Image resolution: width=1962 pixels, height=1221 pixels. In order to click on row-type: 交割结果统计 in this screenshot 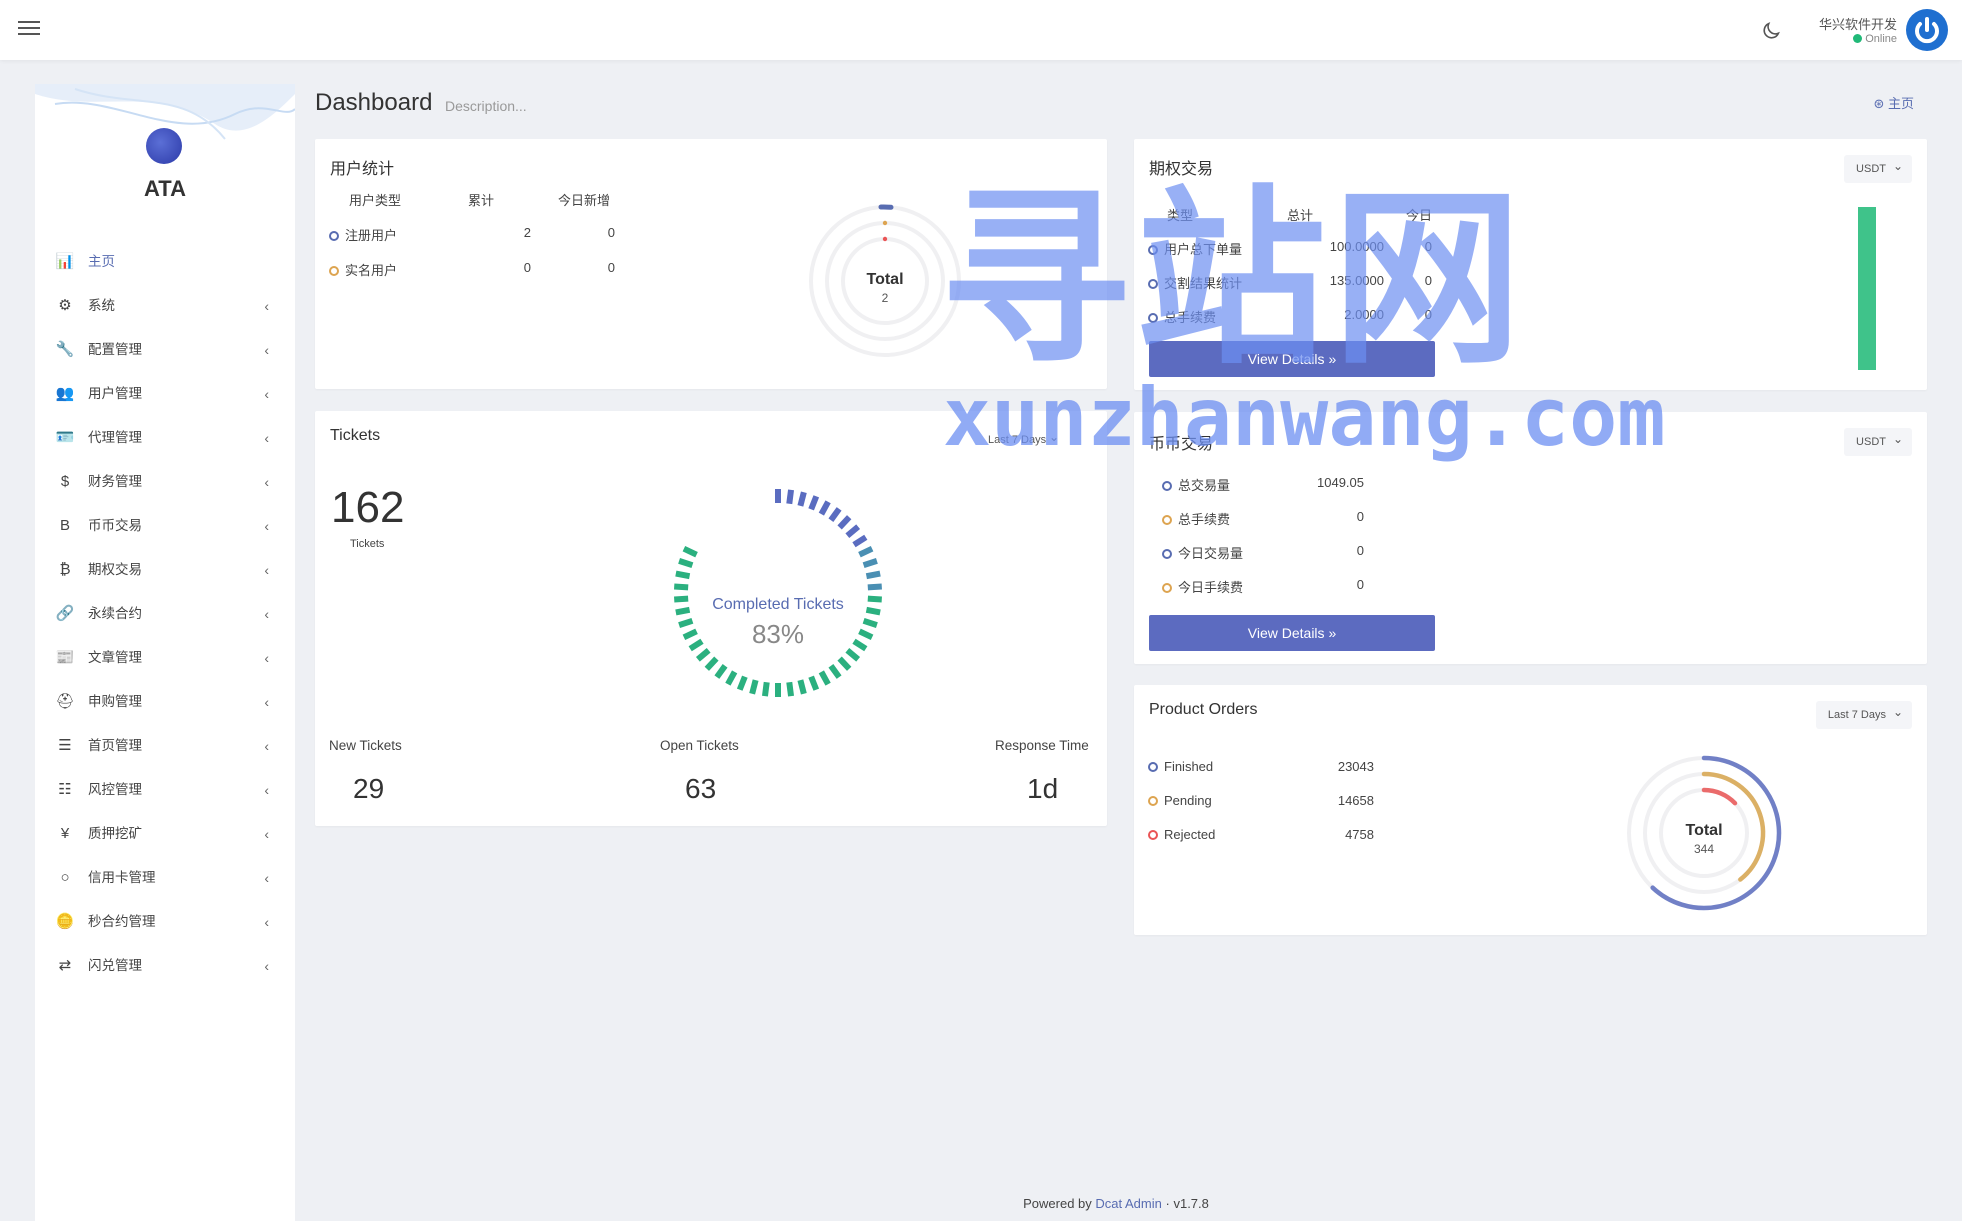, I will do `click(1203, 283)`.